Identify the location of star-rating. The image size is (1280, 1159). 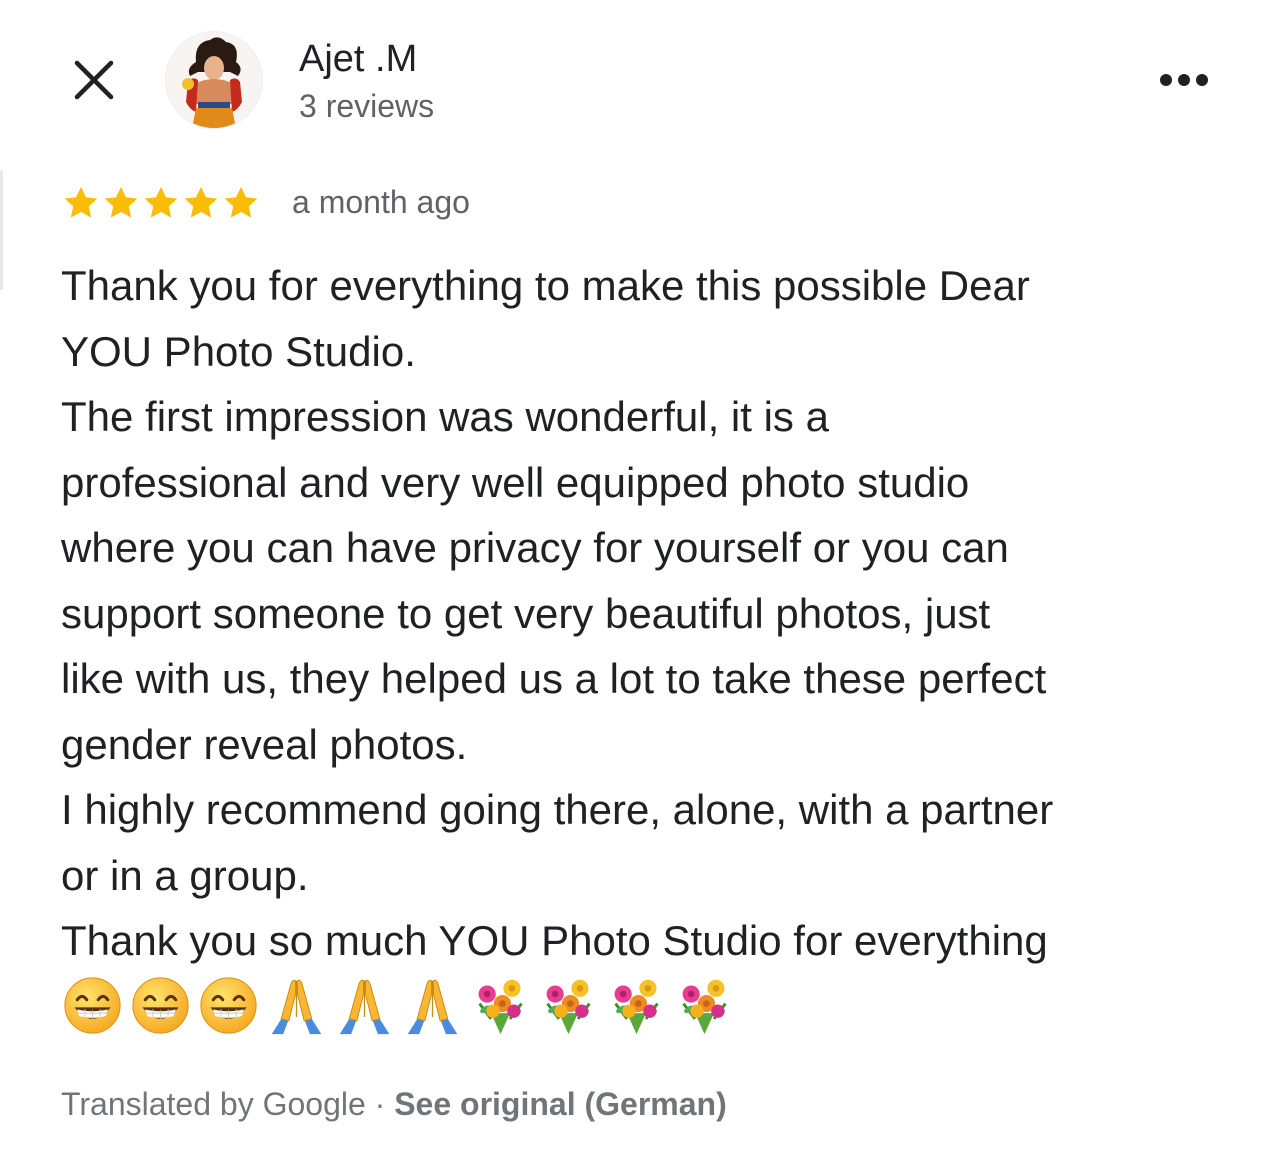
(161, 203).